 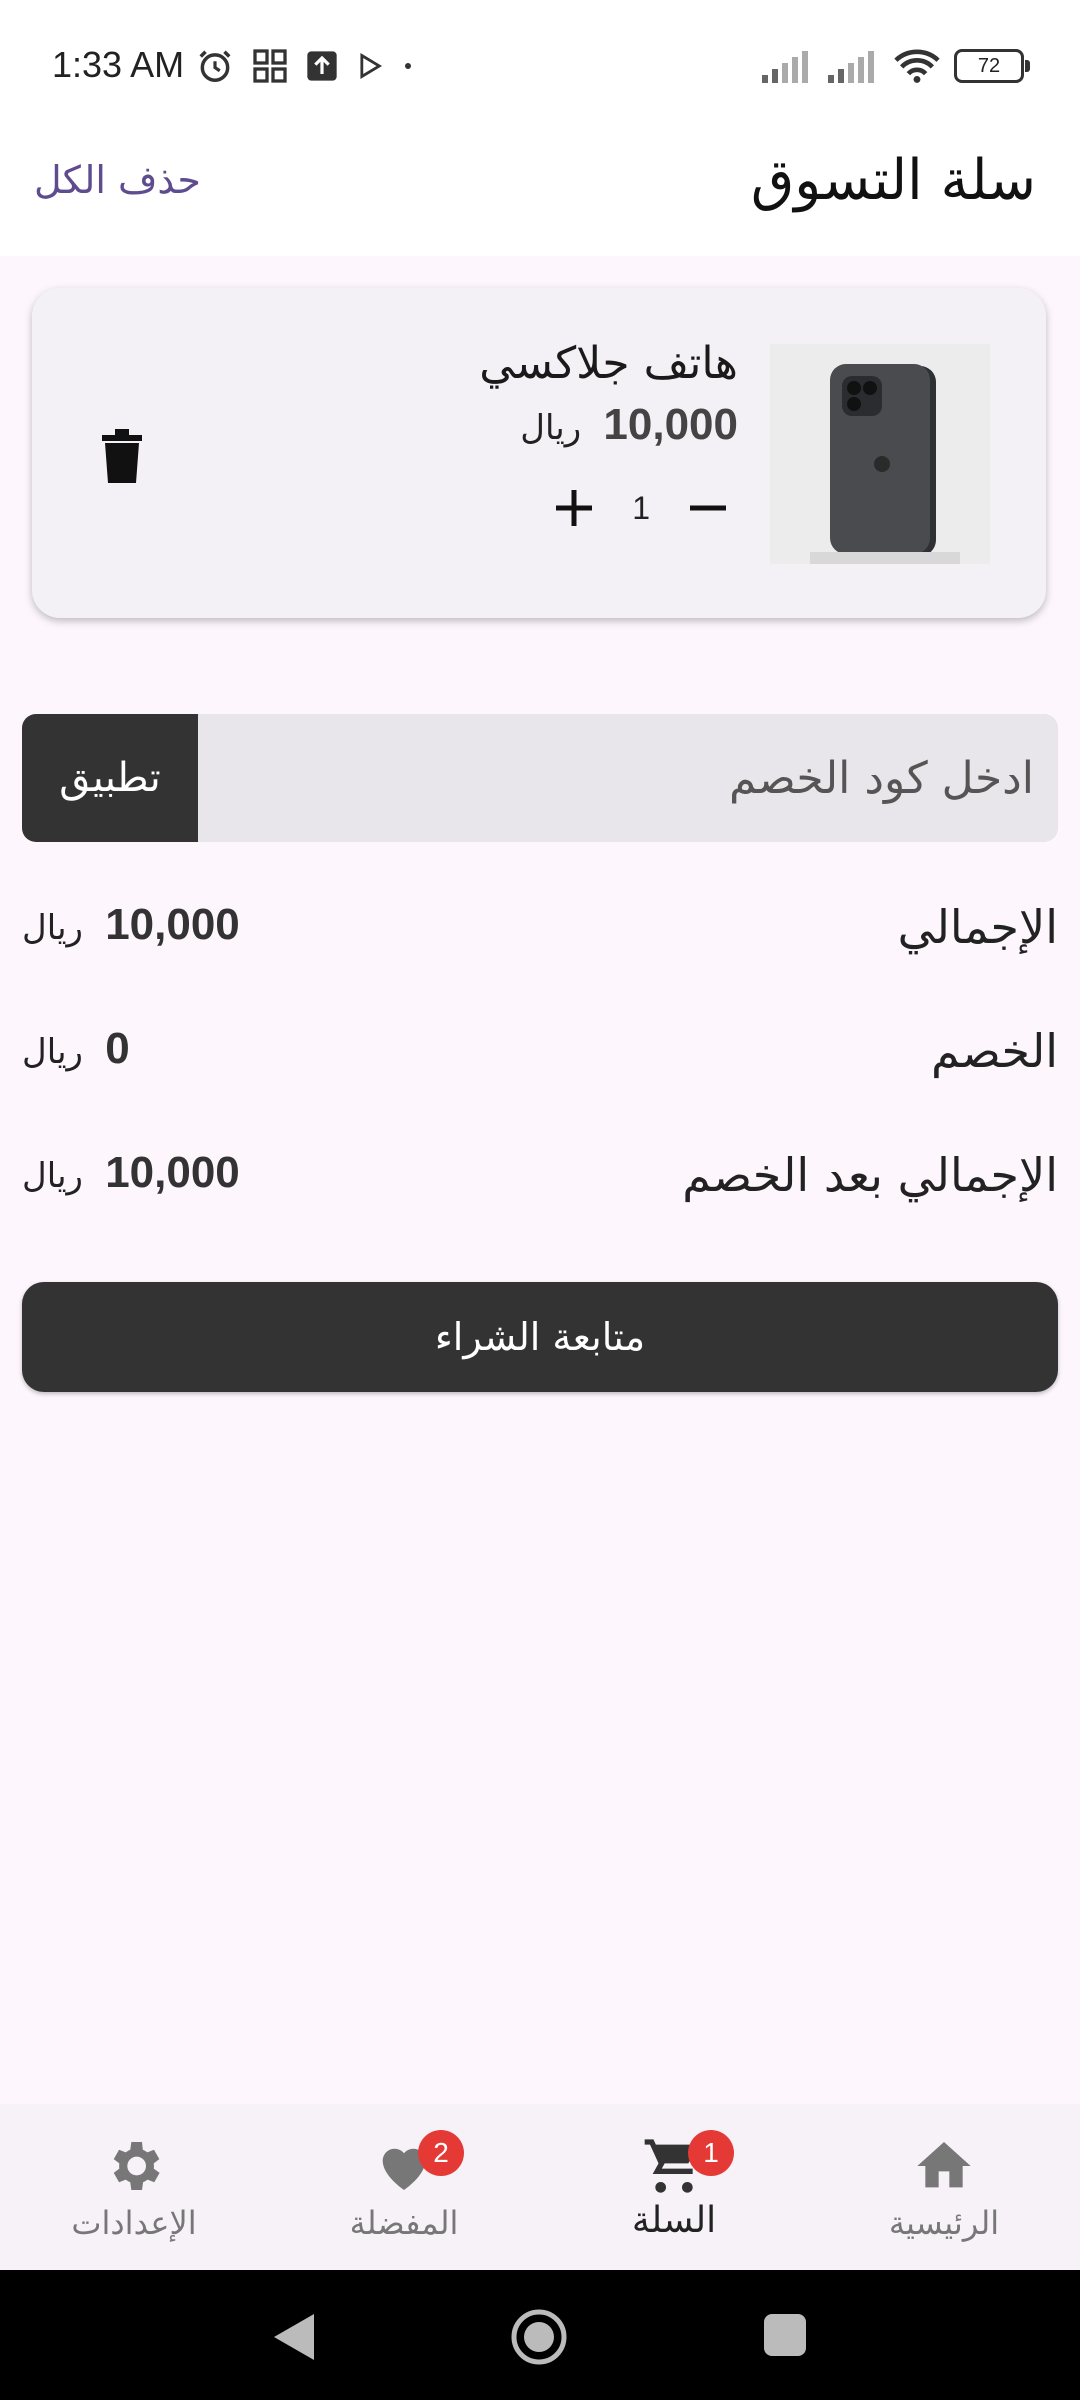 I want to click on apply-coupon-button: تطبيق, so click(x=110, y=778).